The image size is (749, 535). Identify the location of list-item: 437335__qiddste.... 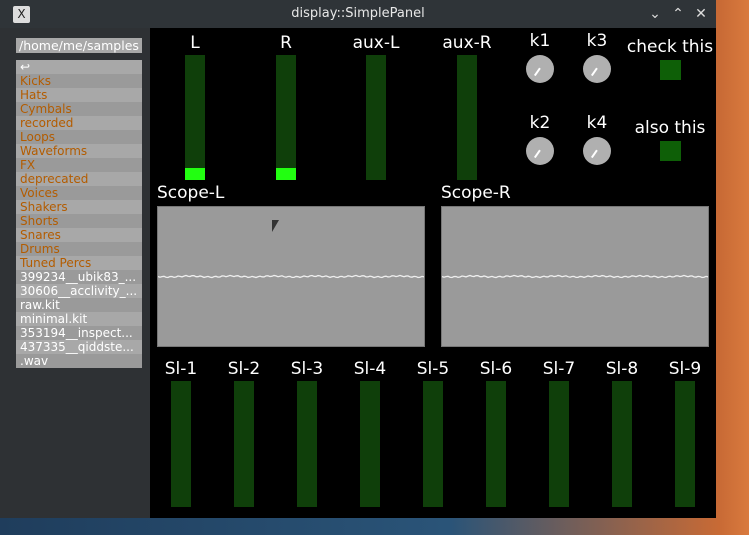
(79, 347).